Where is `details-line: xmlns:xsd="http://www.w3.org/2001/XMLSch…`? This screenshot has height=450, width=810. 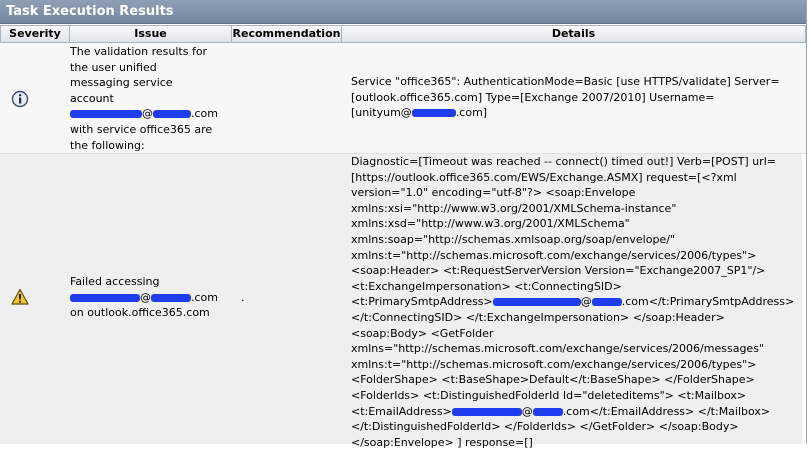 details-line: xmlns:xsd="http://www.w3.org/2001/XMLSch… is located at coordinates (490, 224).